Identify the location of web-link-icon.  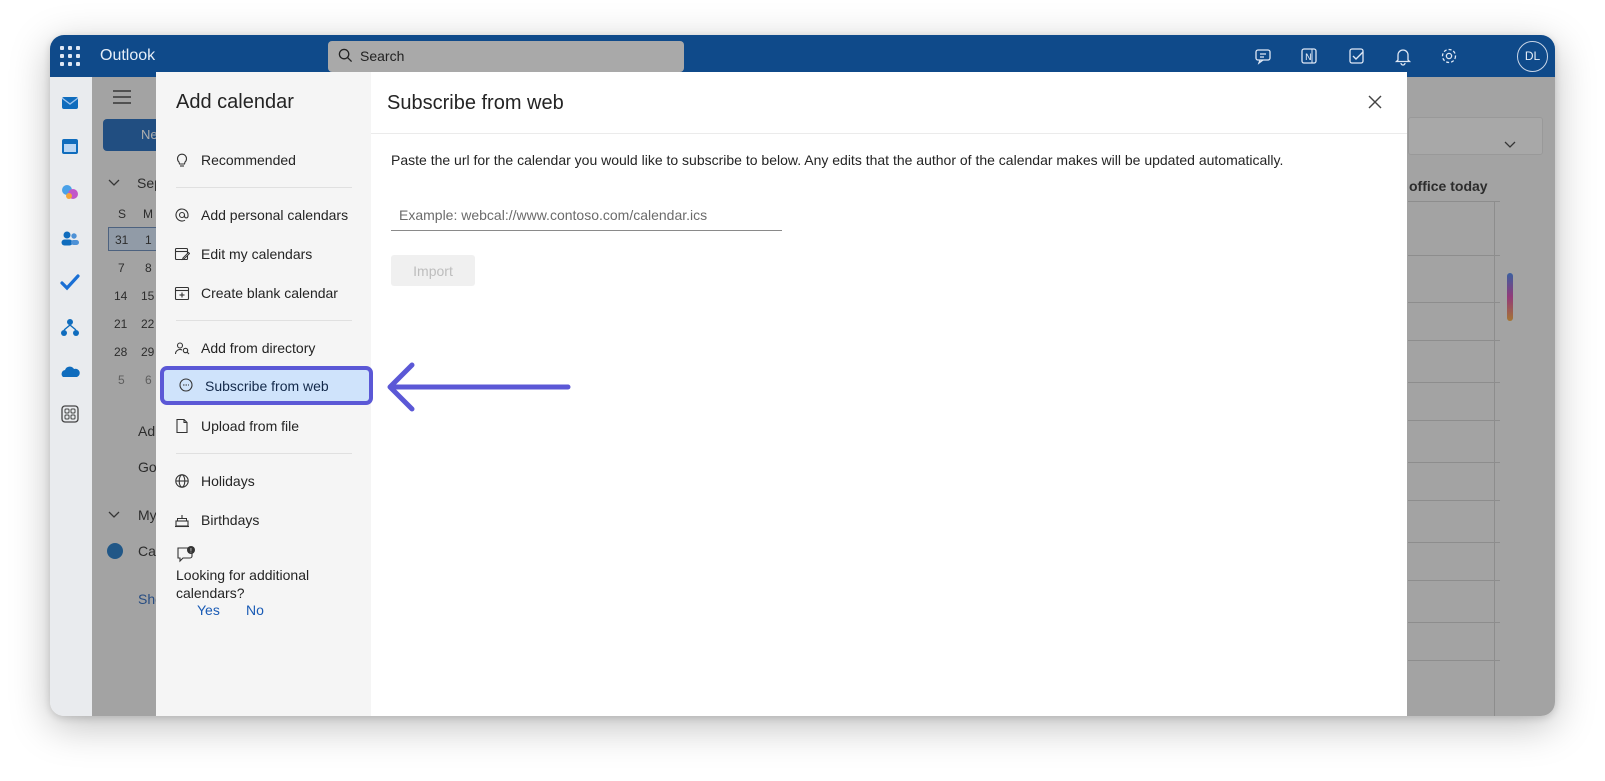
(186, 385).